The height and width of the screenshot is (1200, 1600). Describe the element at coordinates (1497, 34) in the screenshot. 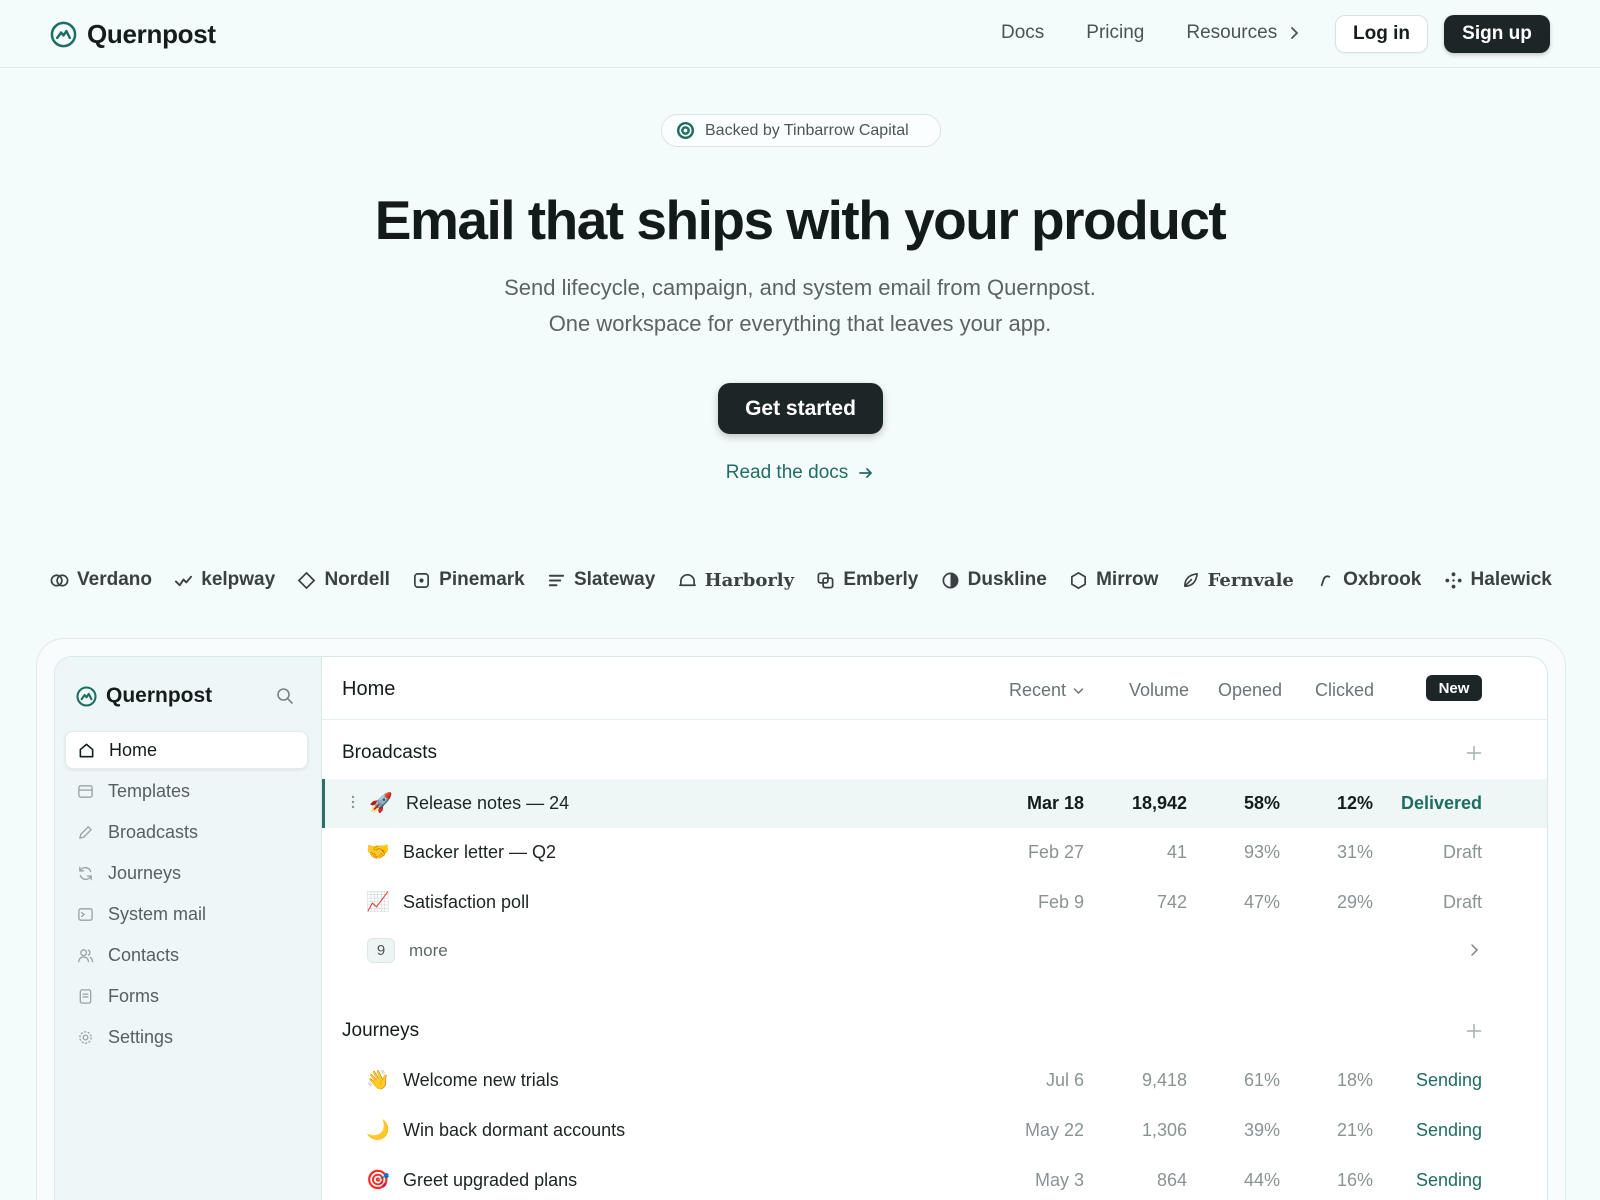

I see `signup-button: Sign up` at that location.